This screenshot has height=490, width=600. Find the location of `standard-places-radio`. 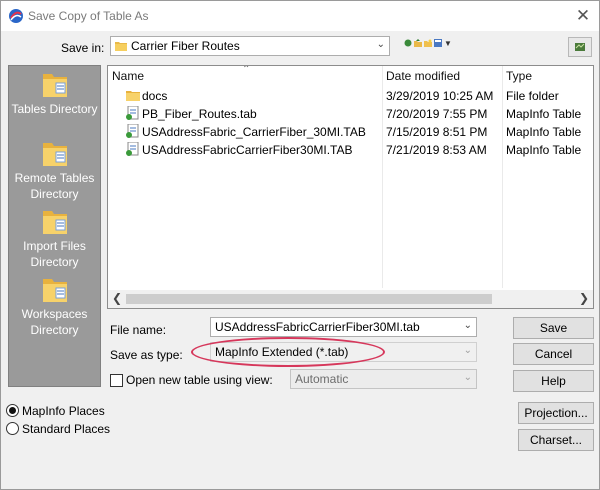

standard-places-radio is located at coordinates (12, 428).